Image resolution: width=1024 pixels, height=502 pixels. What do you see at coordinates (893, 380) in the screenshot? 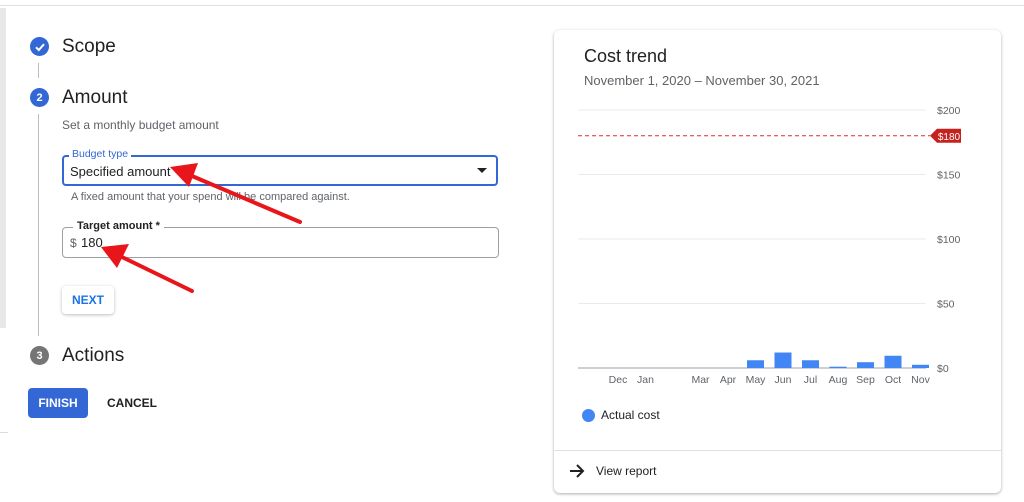
I see `x-tick-label: Oct` at bounding box center [893, 380].